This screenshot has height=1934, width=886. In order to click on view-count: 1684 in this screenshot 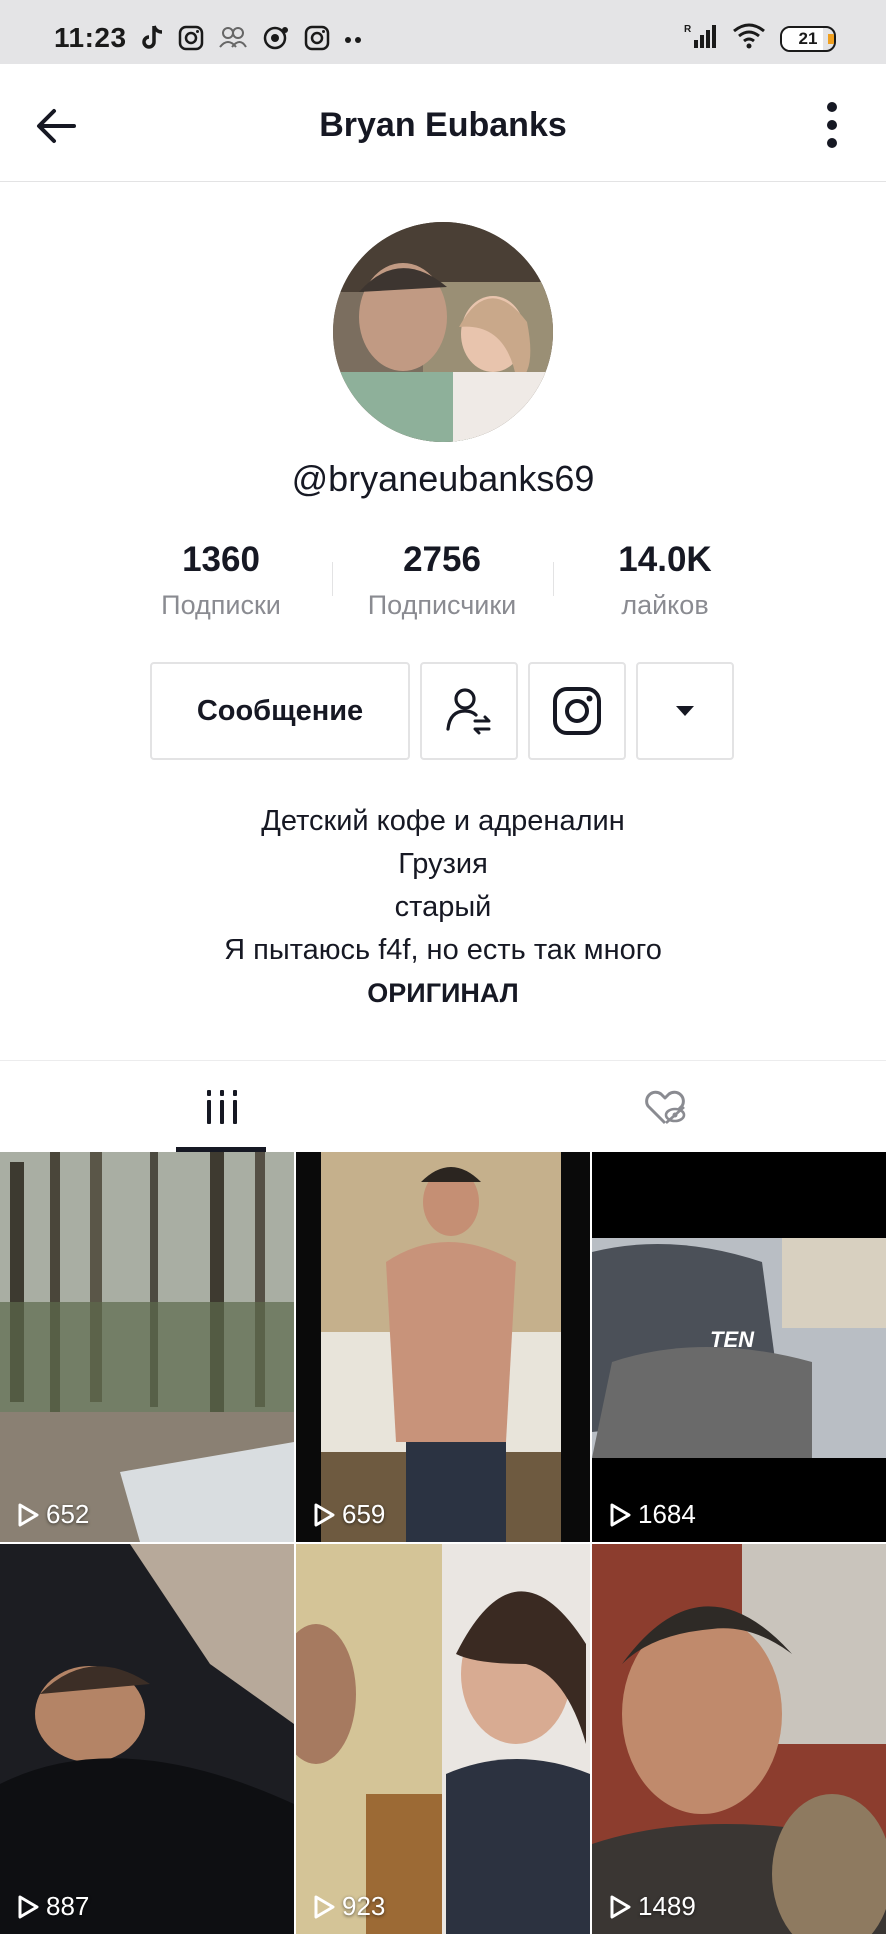, I will do `click(652, 1514)`.